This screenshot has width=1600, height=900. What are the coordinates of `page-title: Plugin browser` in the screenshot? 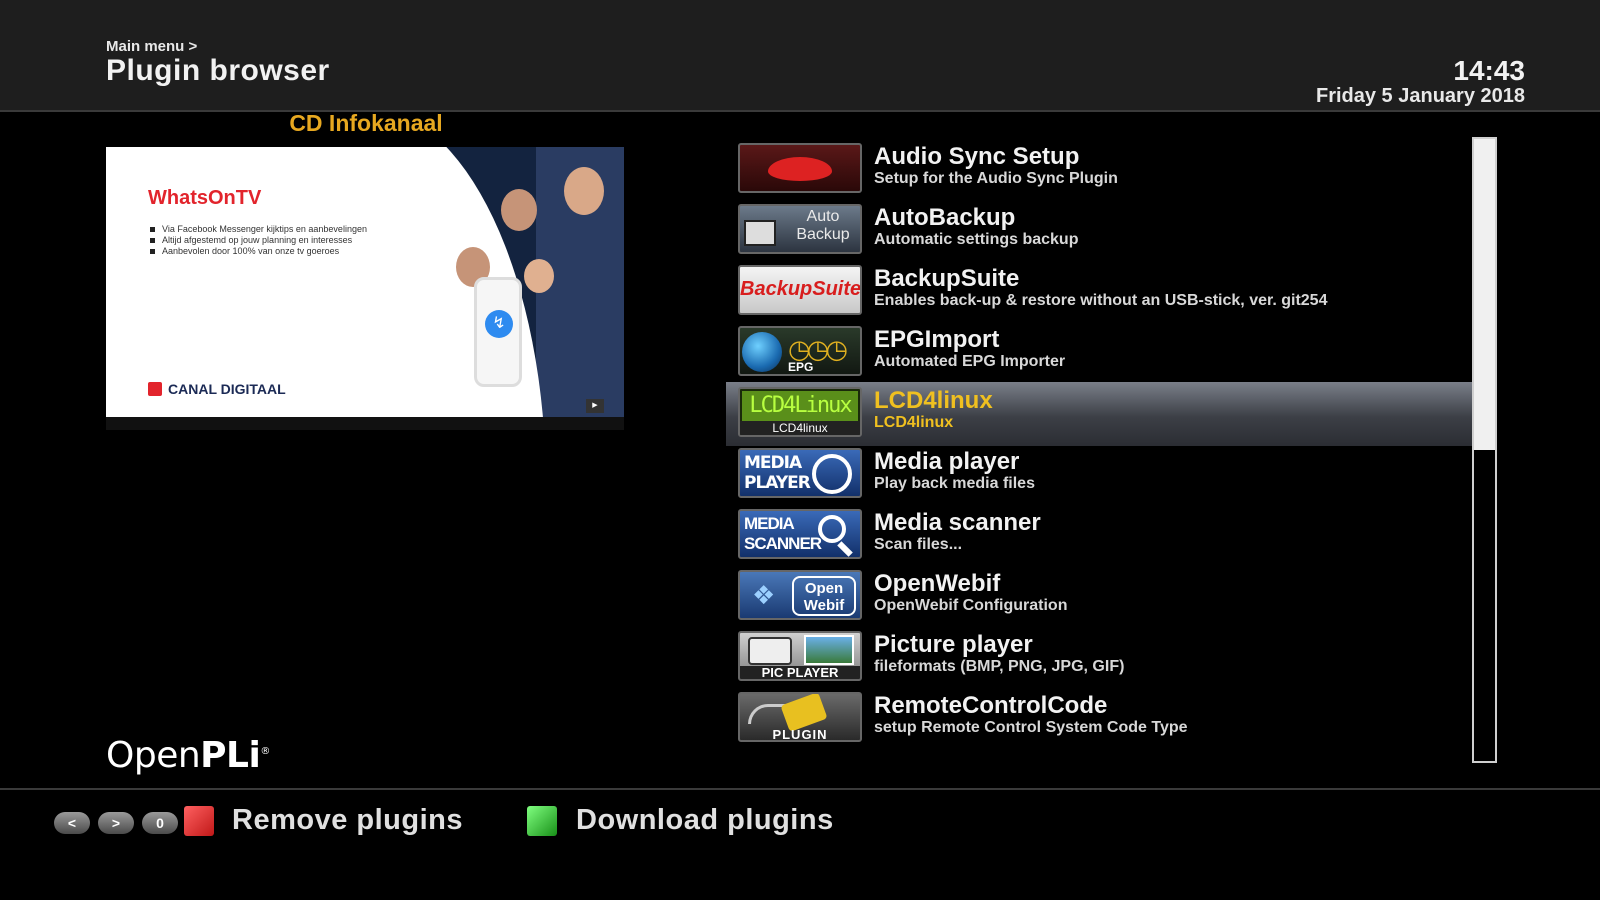 It's located at (218, 70).